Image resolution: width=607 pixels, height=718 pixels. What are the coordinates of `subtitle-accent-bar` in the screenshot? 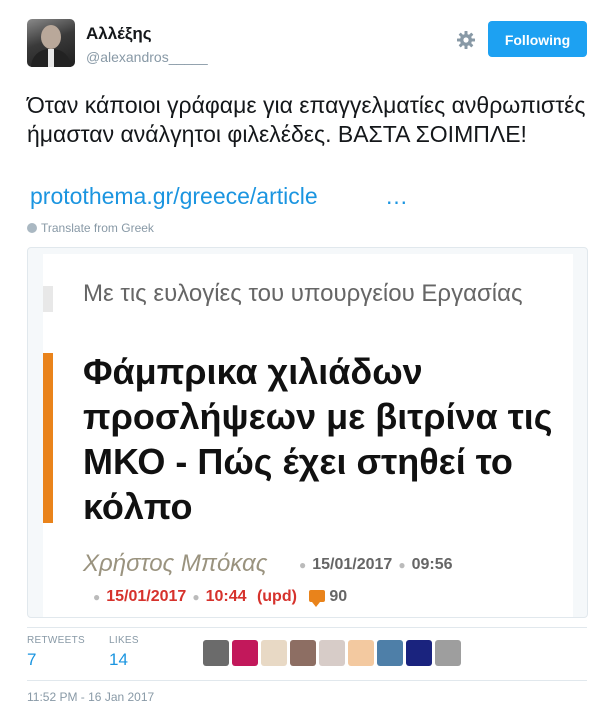 It's located at (48, 299).